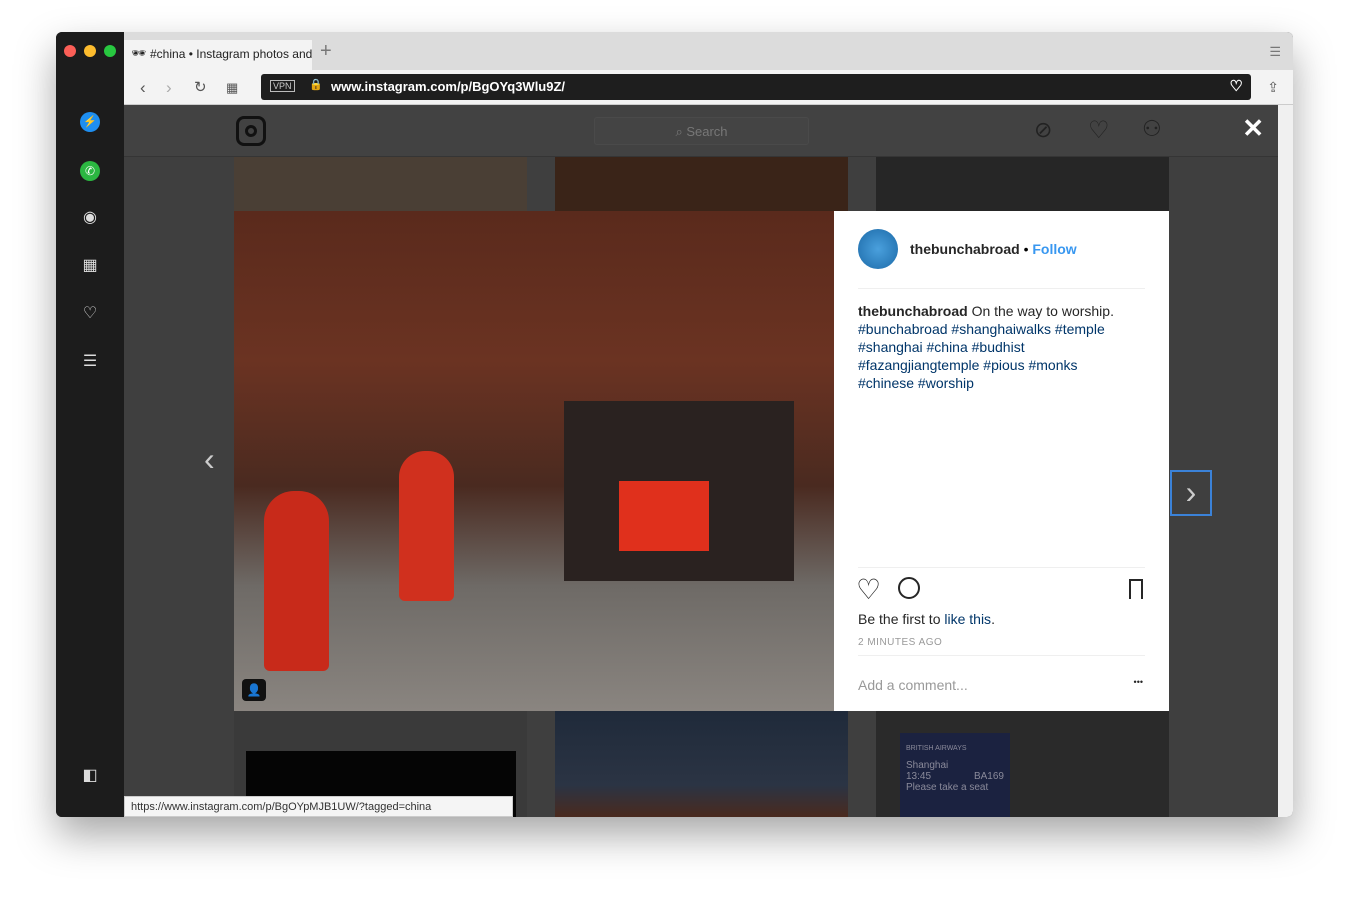 The image size is (1349, 897). Describe the element at coordinates (986, 365) in the screenshot. I see `hashtags-line: #fazangjiangtemple #pious #monks` at that location.